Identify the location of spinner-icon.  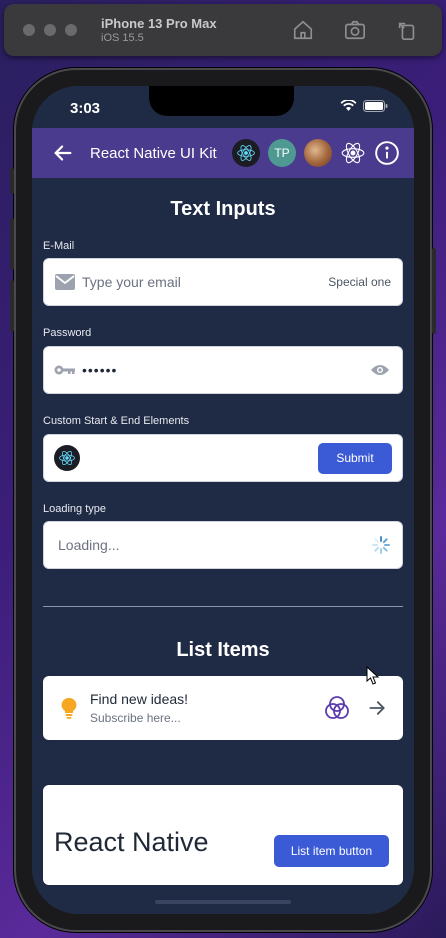
(381, 545).